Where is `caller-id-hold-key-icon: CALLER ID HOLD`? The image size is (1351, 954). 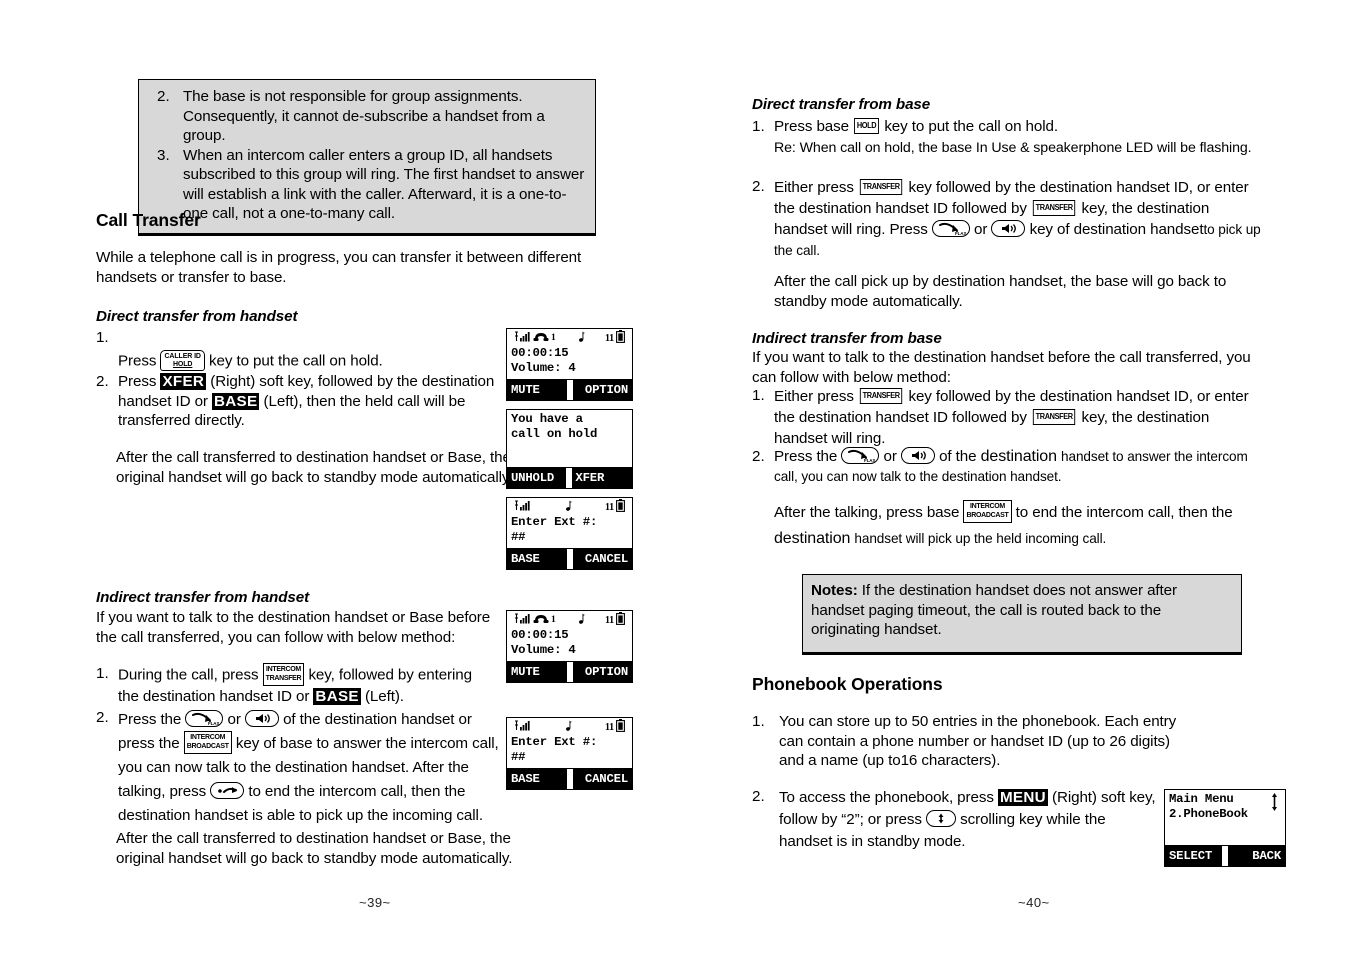
caller-id-hold-key-icon: CALLER ID HOLD is located at coordinates (182, 360).